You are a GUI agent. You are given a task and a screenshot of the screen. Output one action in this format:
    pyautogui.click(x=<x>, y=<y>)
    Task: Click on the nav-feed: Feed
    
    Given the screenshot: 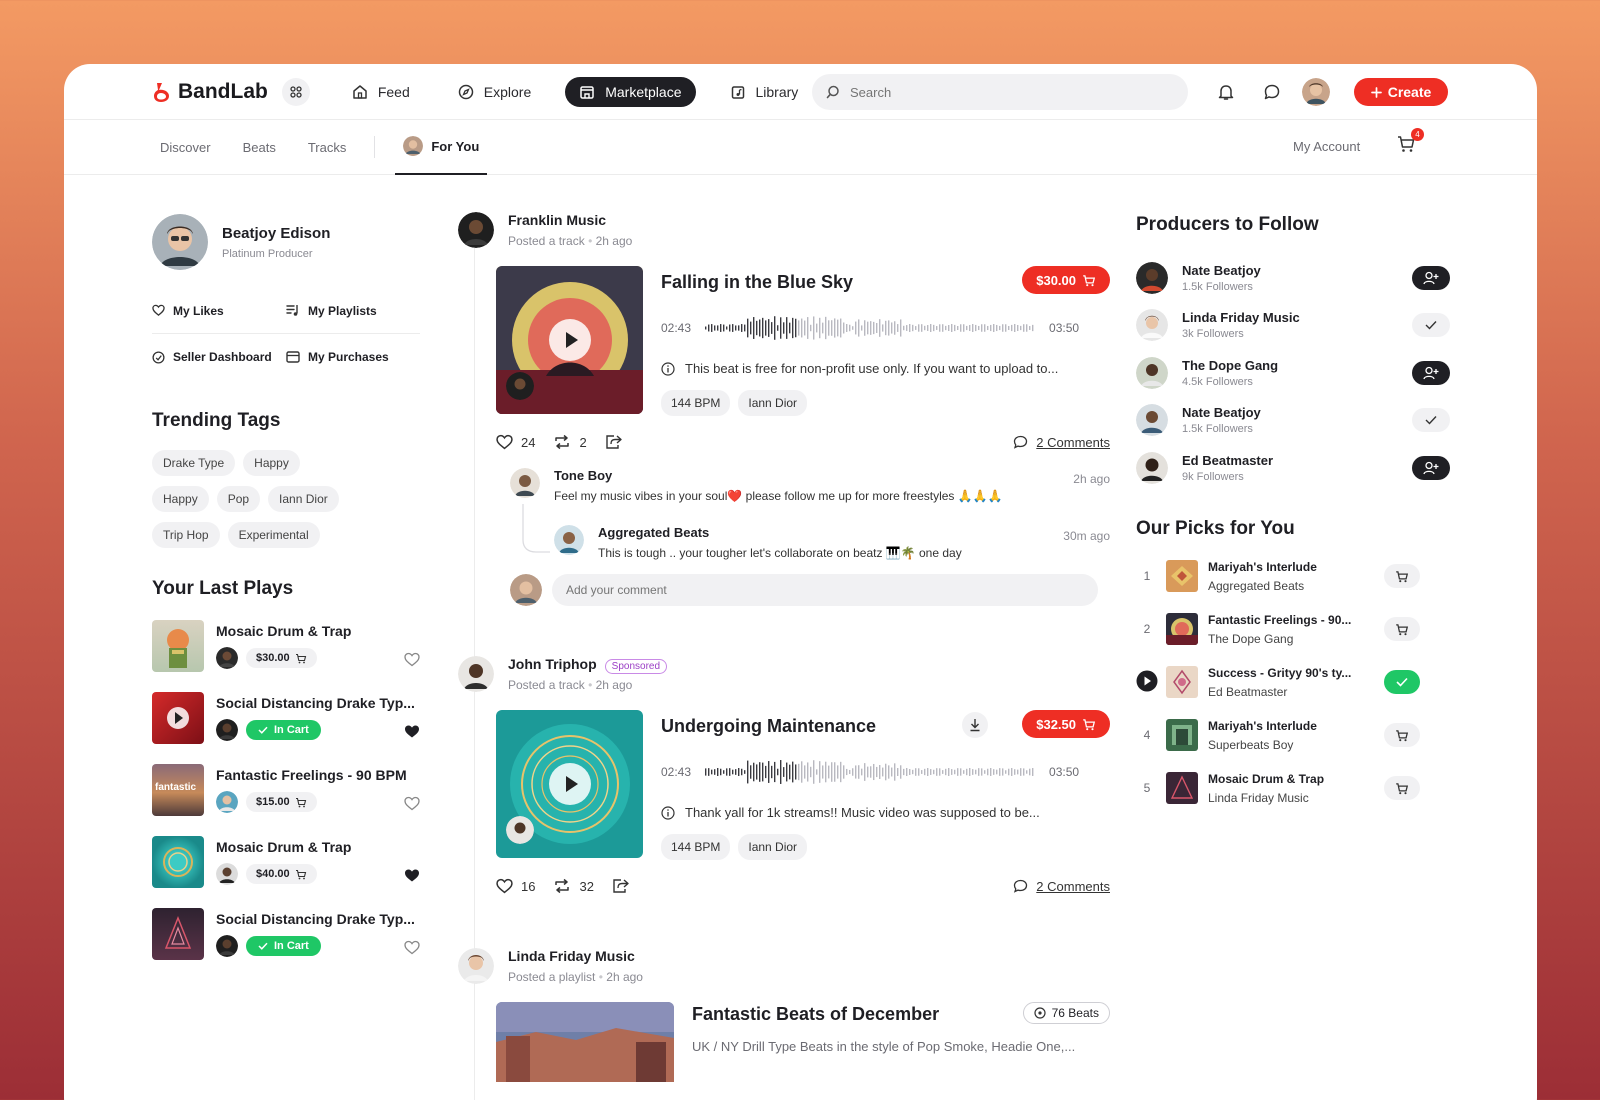 What is the action you would take?
    pyautogui.click(x=381, y=92)
    